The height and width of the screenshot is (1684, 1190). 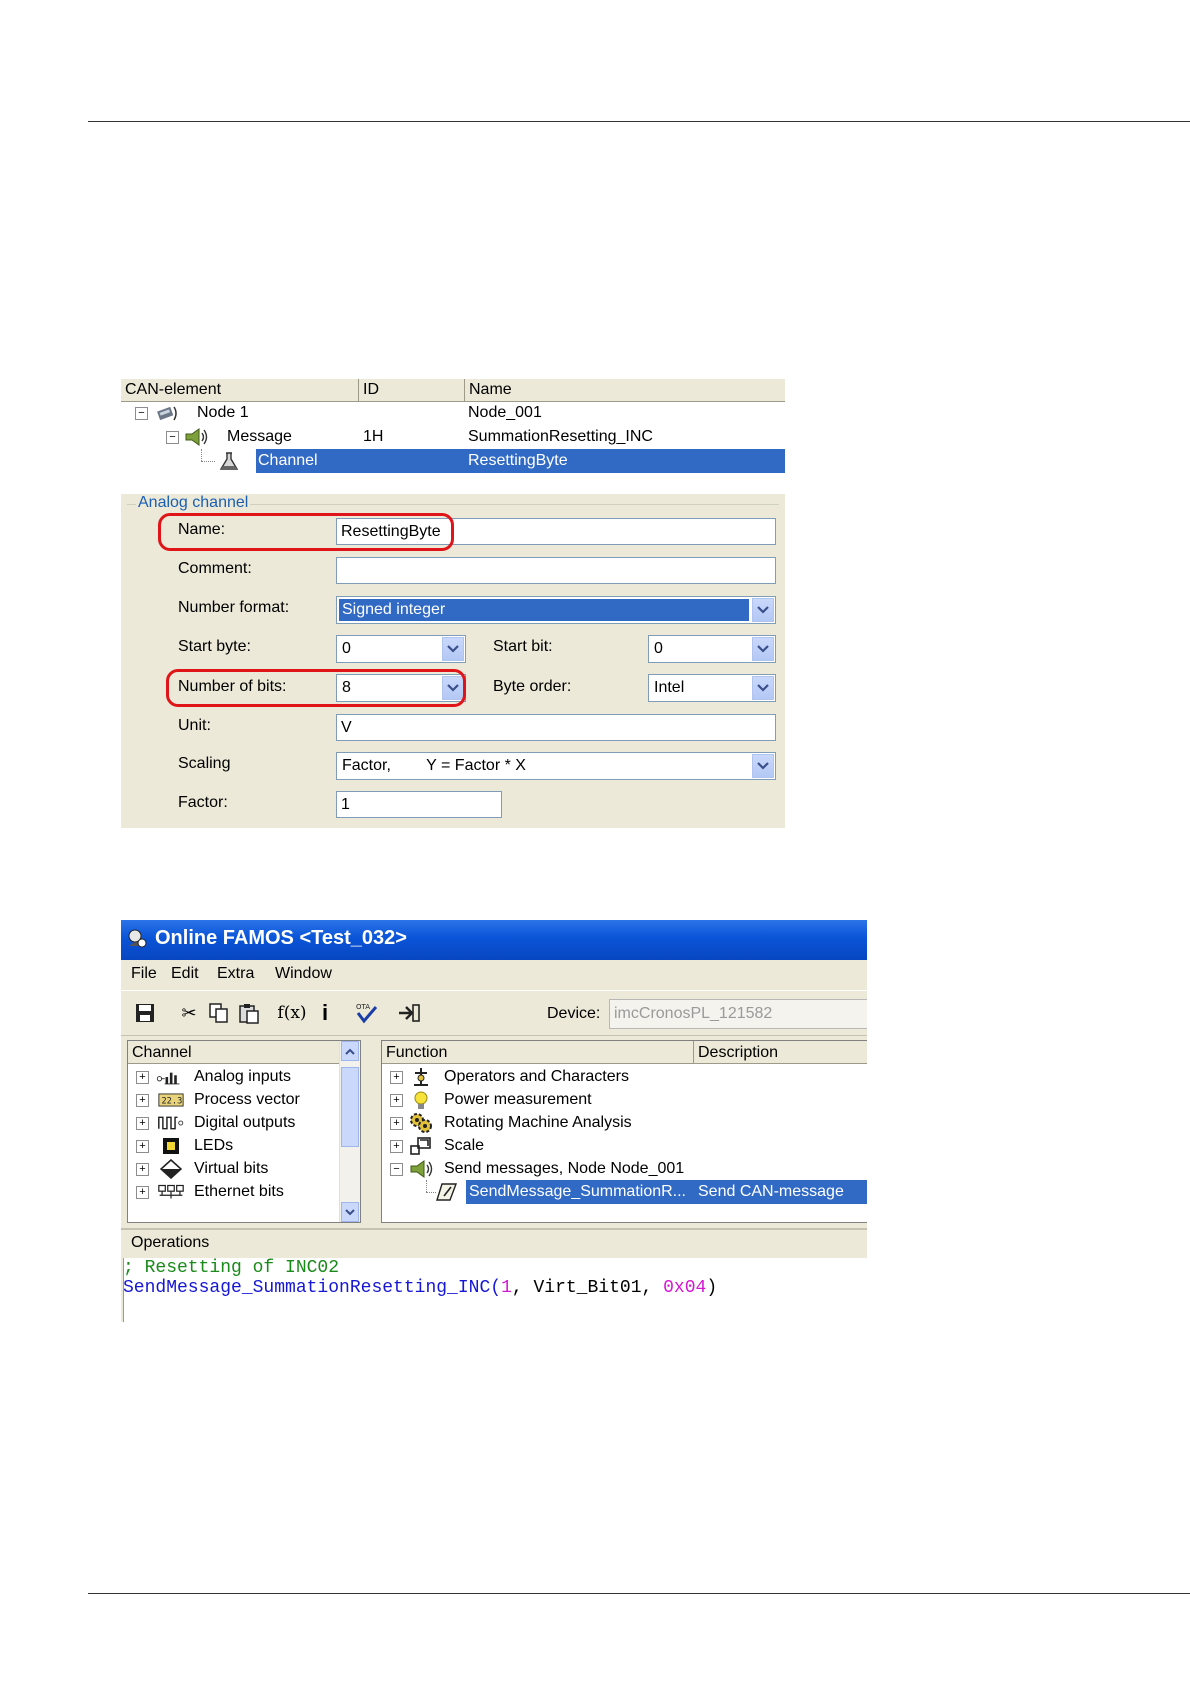 What do you see at coordinates (350, 1051) in the screenshot?
I see `scroll-up-icon` at bounding box center [350, 1051].